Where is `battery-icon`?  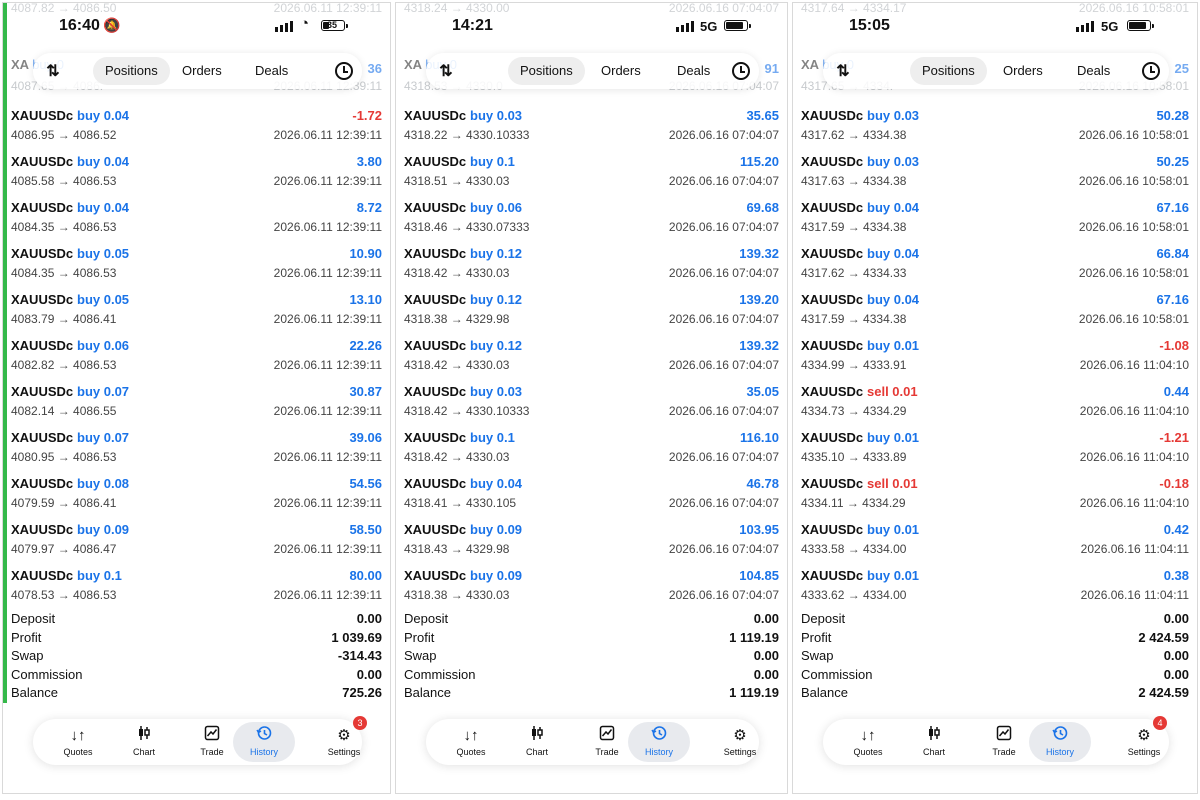
battery-icon is located at coordinates (737, 25).